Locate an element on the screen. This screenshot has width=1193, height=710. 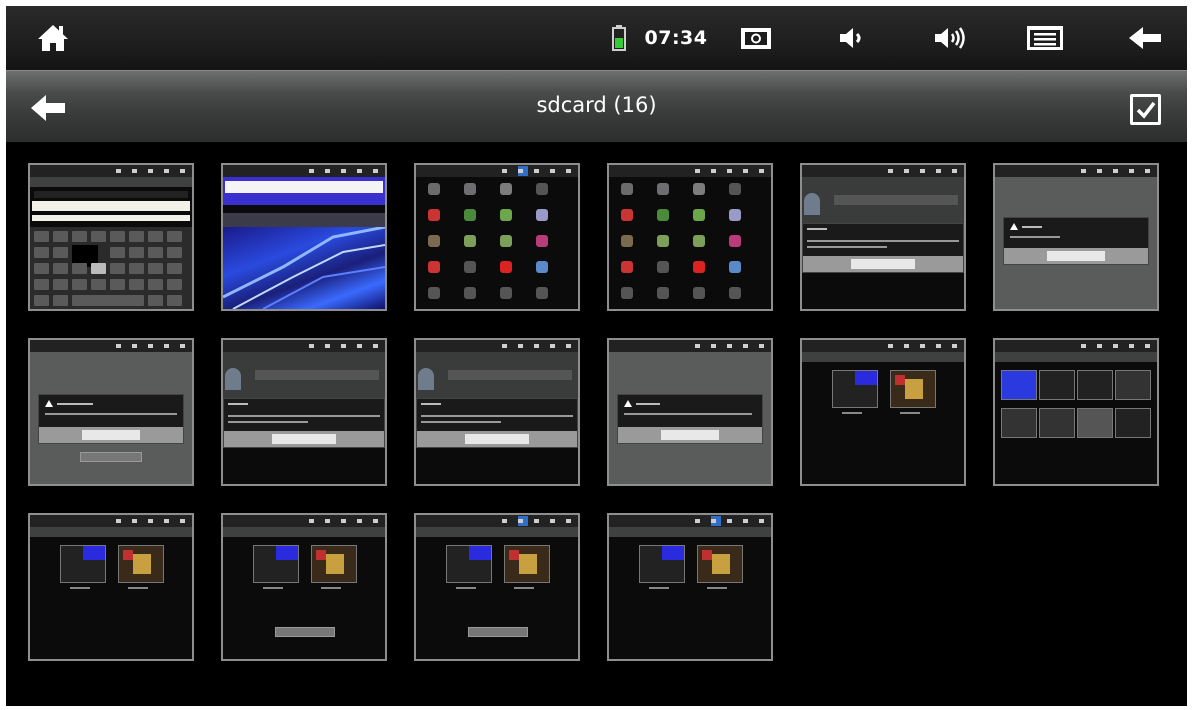
clock-text: 07:34 is located at coordinates (676, 38).